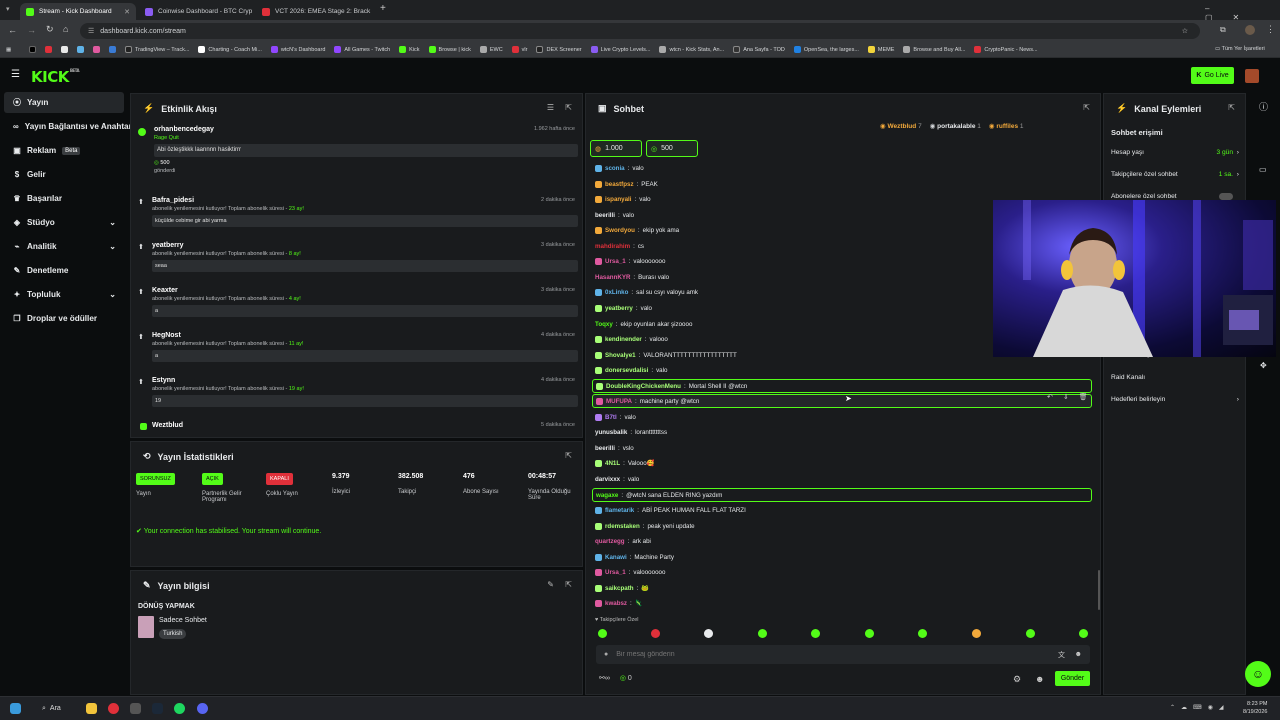  I want to click on chat-message: 4N1L: Valooo🥰, so click(844, 463).